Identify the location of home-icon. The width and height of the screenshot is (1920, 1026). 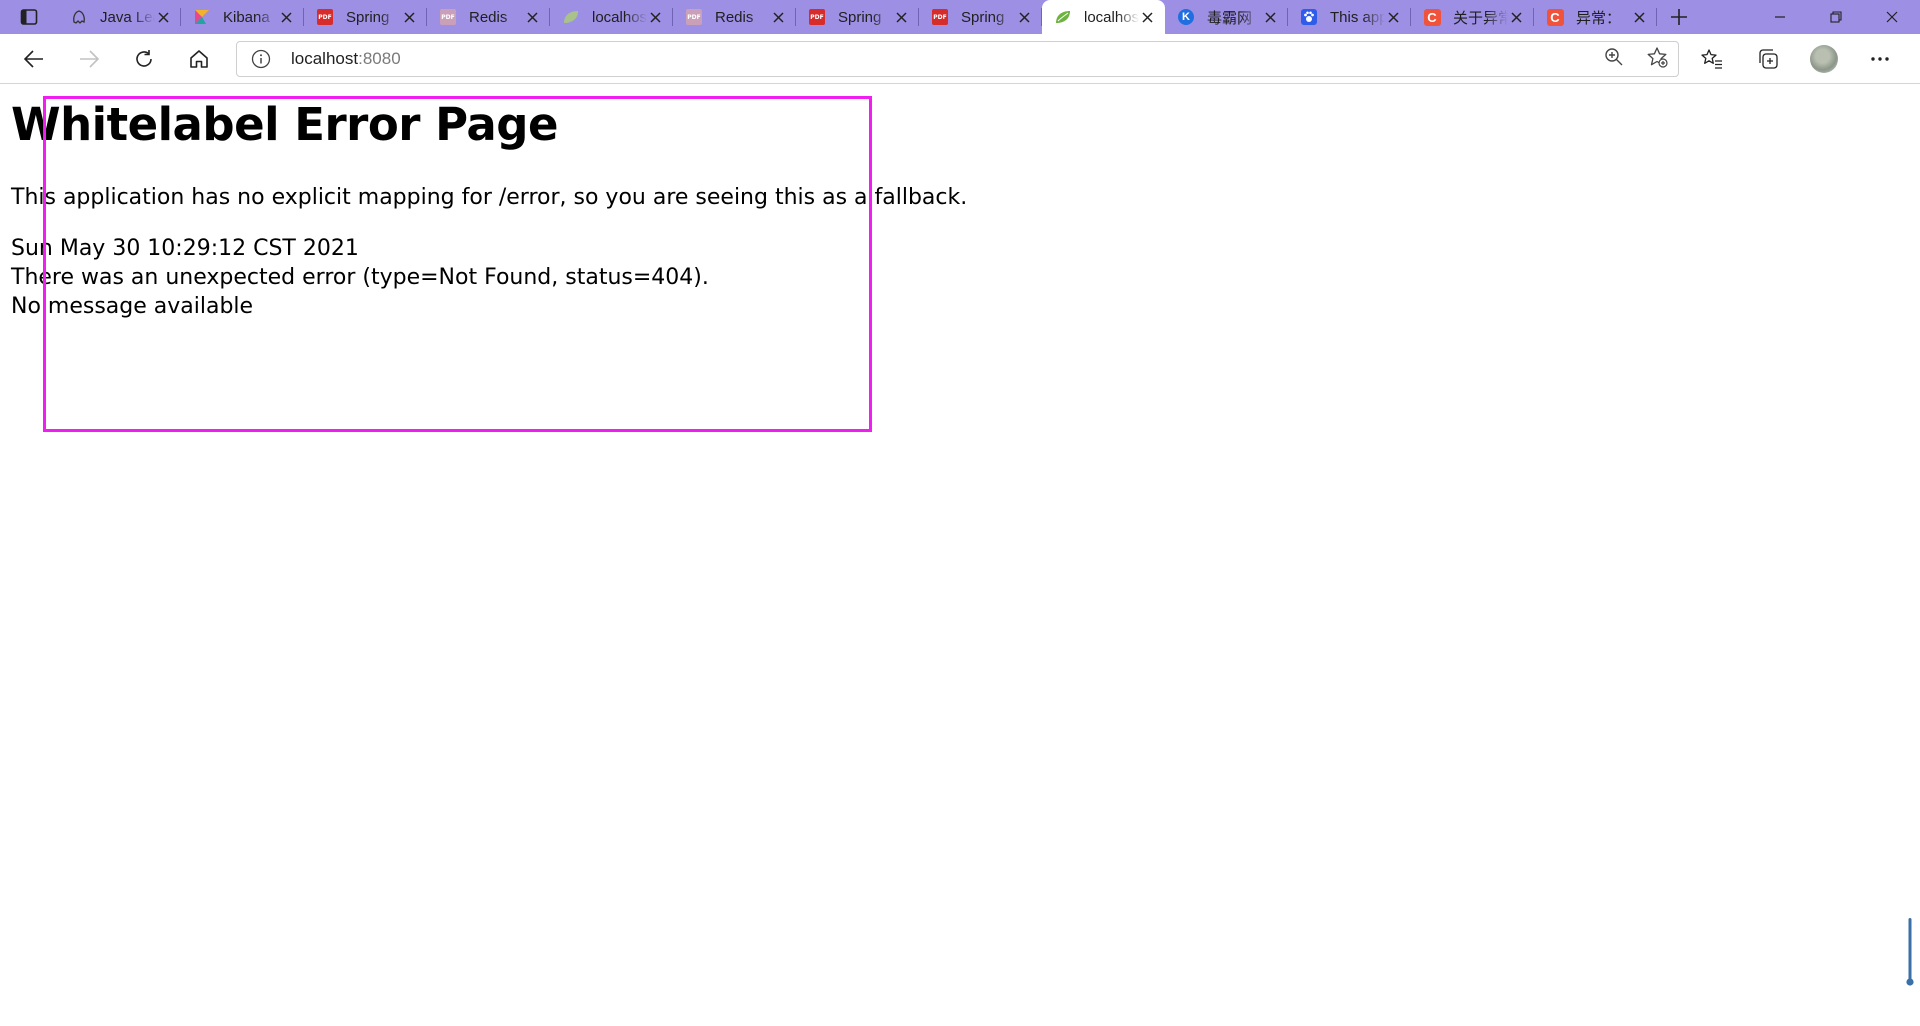
(199, 58).